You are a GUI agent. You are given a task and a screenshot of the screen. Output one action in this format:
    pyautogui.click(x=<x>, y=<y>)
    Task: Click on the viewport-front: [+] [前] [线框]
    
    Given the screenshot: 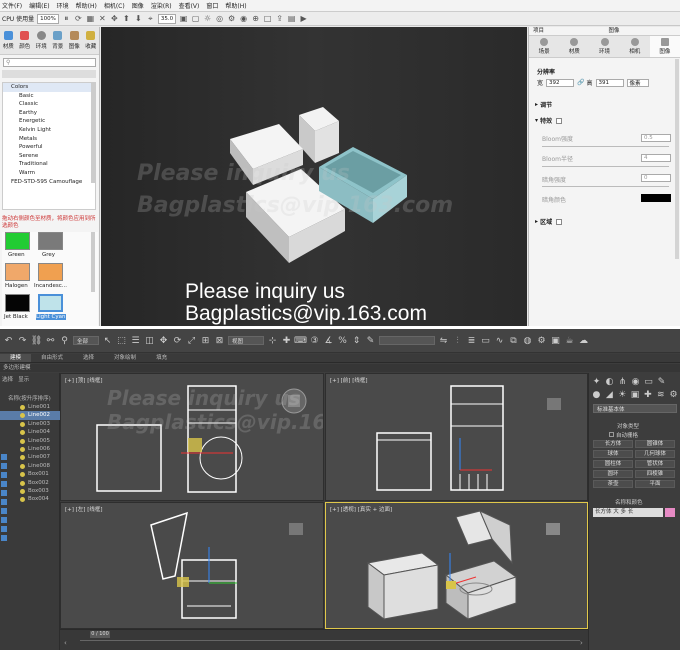 What is the action you would take?
    pyautogui.click(x=456, y=437)
    